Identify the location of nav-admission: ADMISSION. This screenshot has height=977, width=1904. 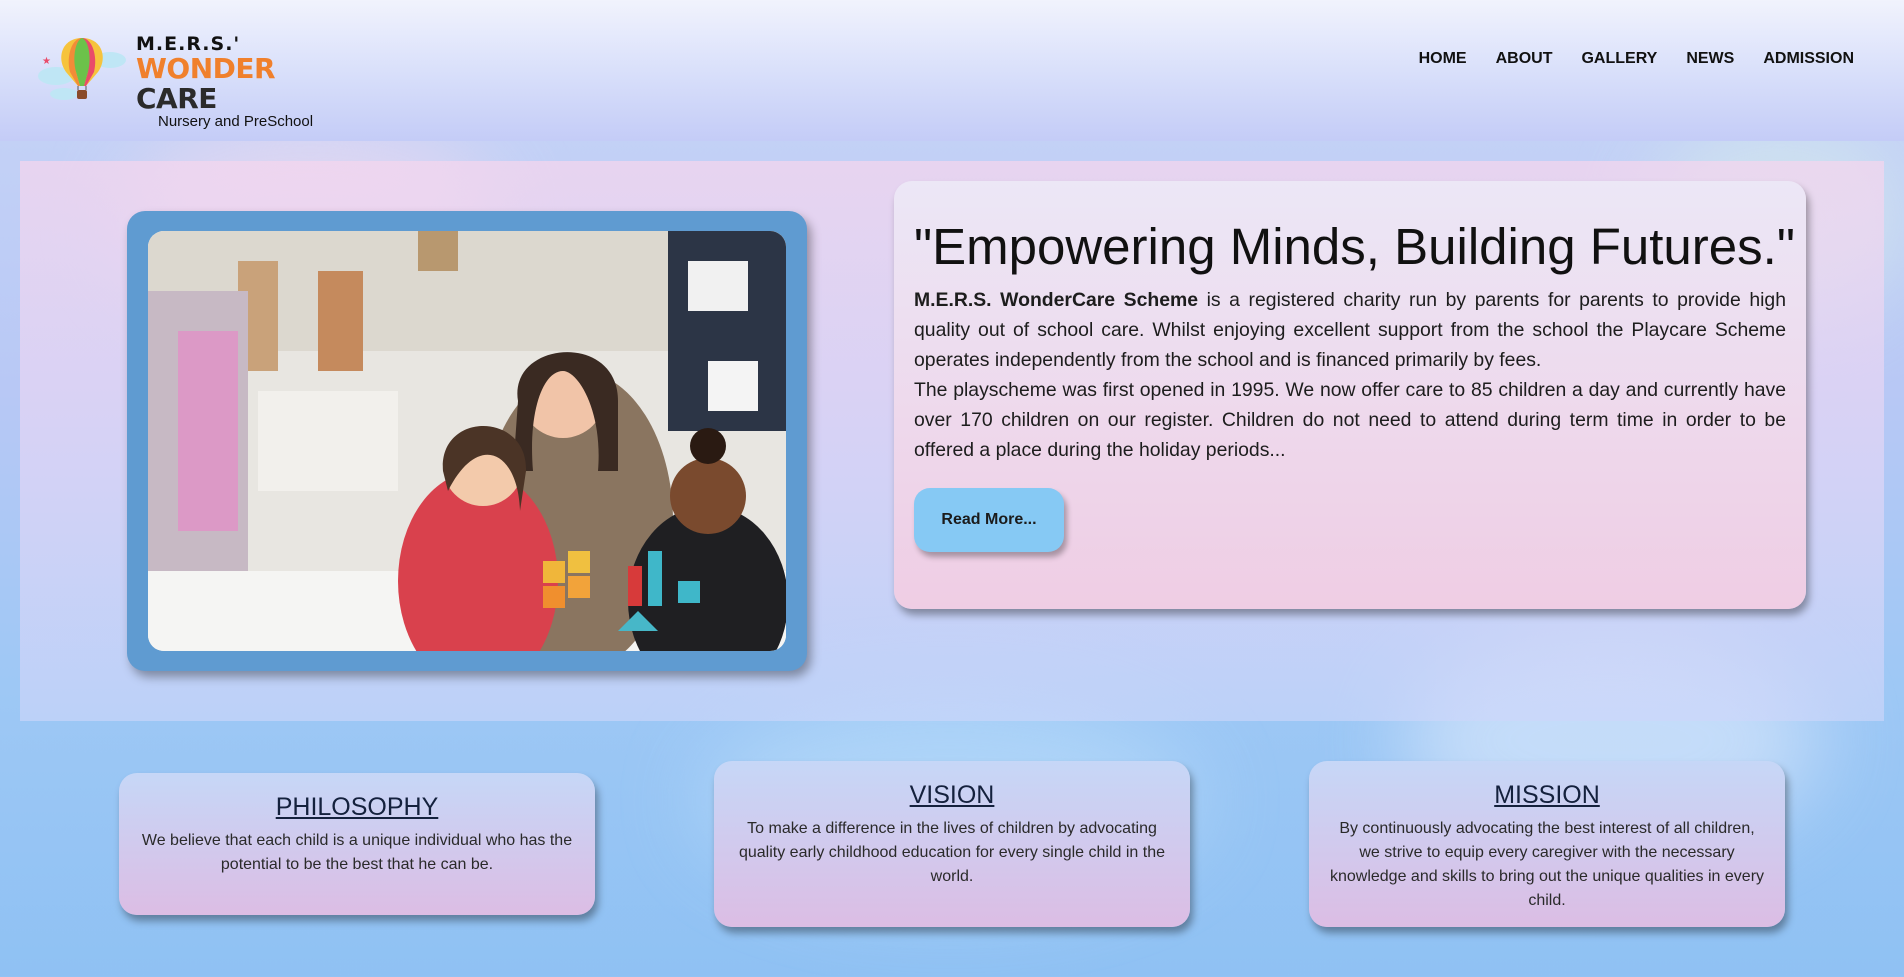
(1808, 59).